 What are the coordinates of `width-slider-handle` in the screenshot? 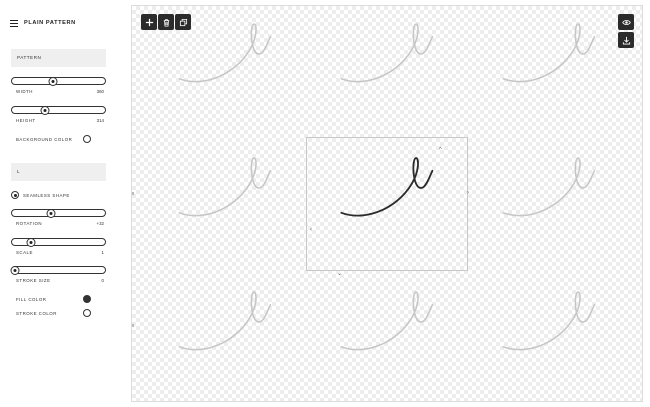 It's located at (53, 81).